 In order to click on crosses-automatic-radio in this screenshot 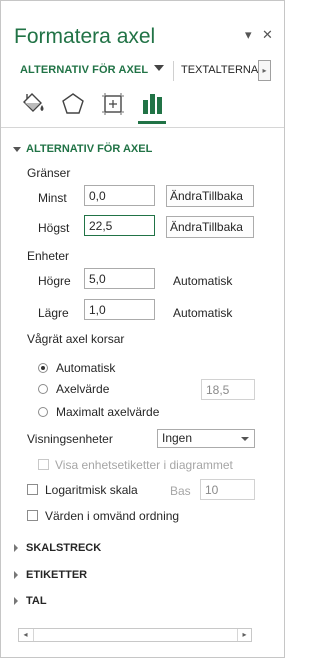, I will do `click(43, 368)`.